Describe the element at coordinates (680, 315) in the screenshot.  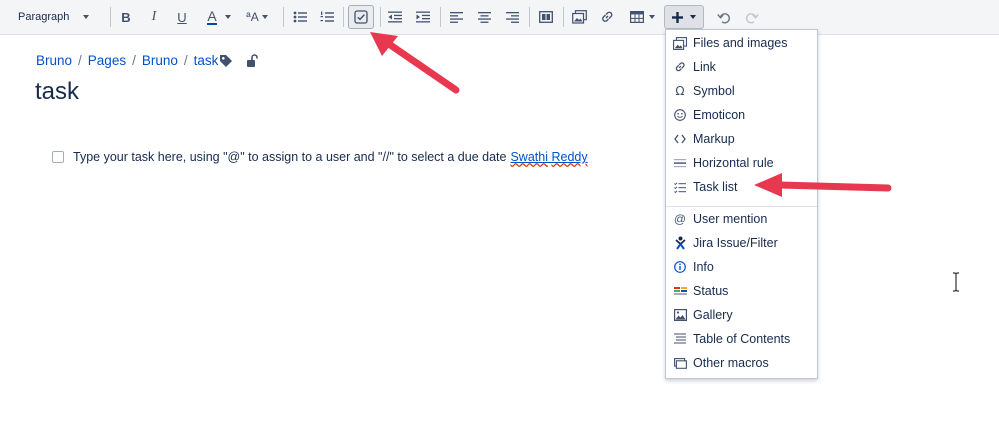
I see `gallery-icon` at that location.